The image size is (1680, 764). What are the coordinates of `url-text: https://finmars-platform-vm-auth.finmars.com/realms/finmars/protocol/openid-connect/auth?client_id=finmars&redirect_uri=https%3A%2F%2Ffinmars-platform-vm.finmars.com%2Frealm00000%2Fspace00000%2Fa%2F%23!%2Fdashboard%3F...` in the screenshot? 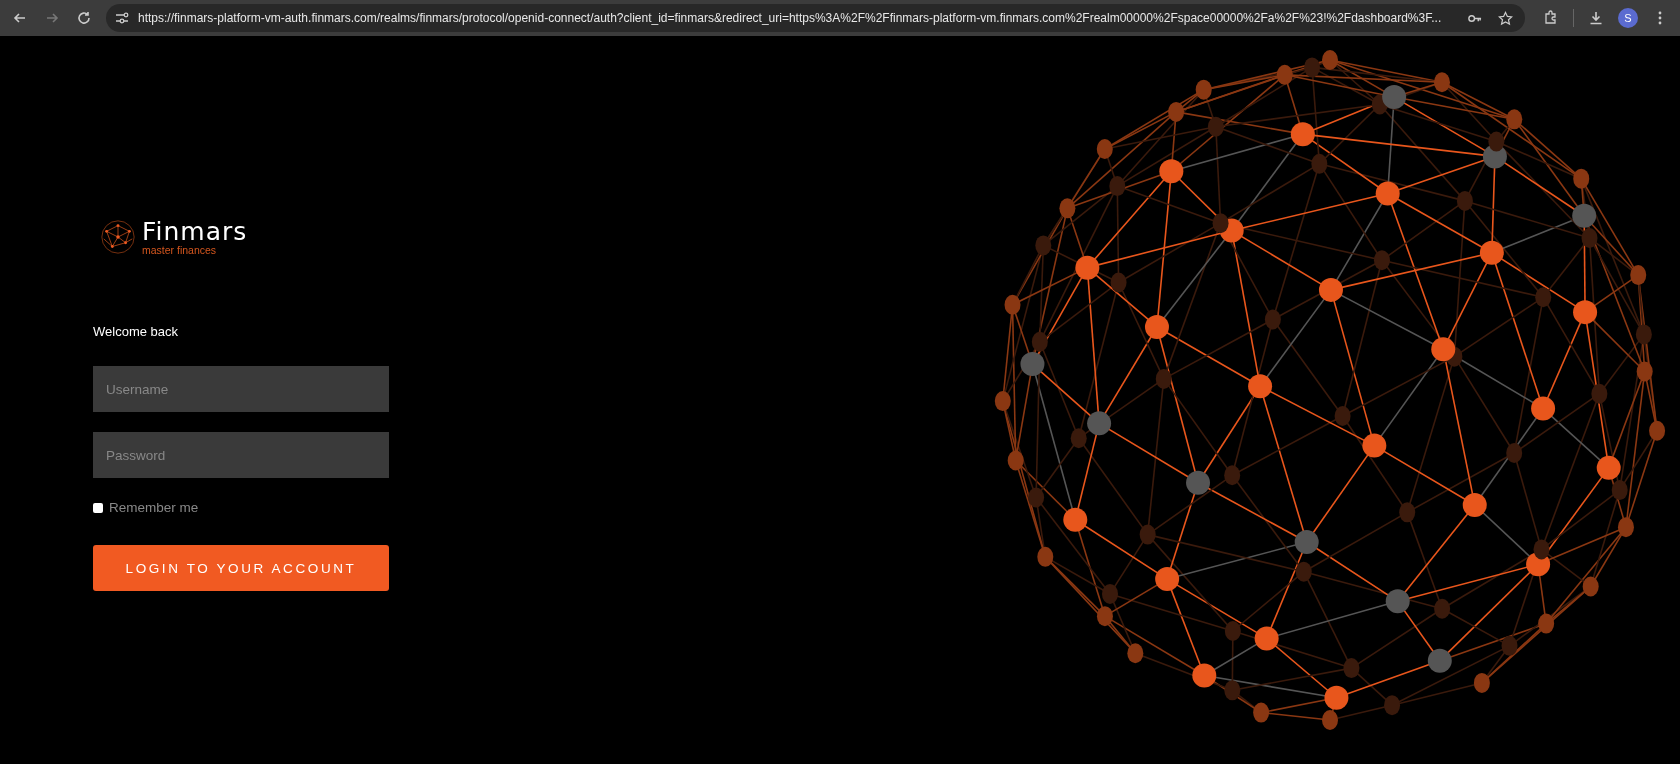 It's located at (790, 18).